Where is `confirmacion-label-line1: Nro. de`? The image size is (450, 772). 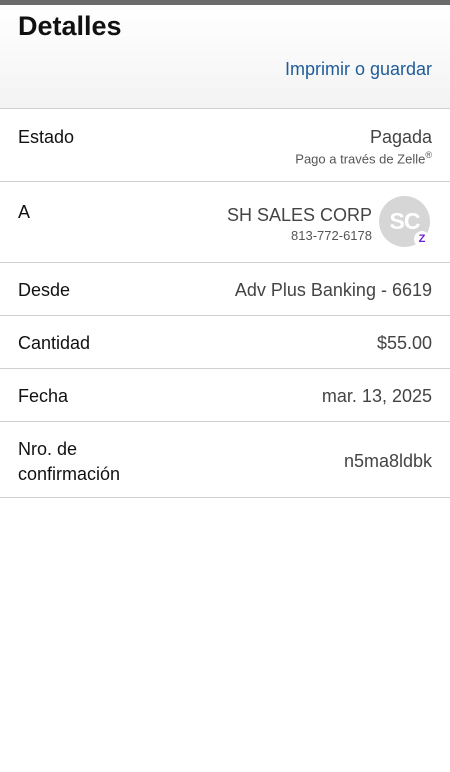
confirmacion-label-line1: Nro. de is located at coordinates (48, 449).